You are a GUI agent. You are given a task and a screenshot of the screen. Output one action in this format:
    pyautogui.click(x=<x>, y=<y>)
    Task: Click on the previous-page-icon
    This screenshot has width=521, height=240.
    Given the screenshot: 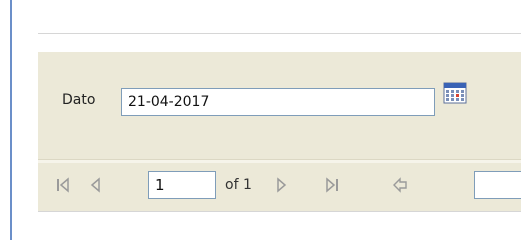 What is the action you would take?
    pyautogui.click(x=96, y=185)
    